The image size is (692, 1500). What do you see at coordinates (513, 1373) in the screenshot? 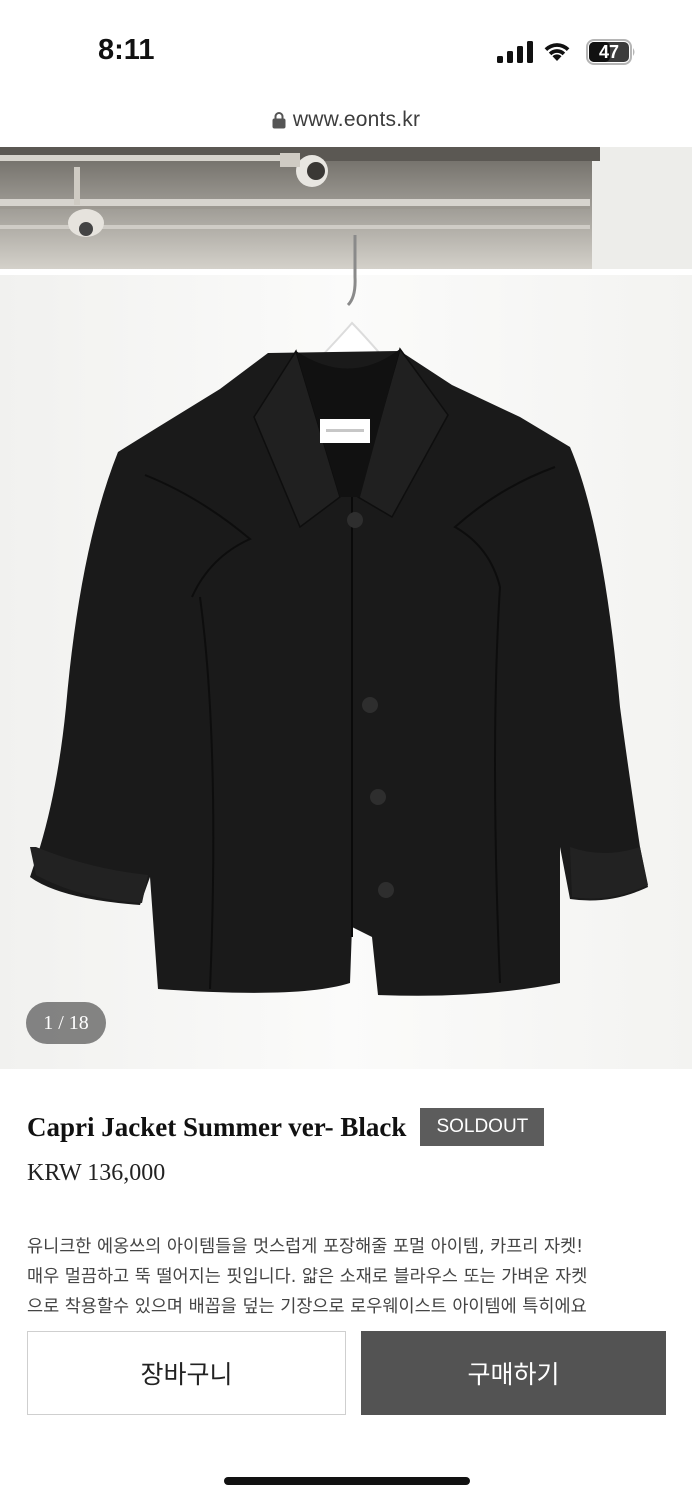
I see `buy-now-button: 구매하기` at bounding box center [513, 1373].